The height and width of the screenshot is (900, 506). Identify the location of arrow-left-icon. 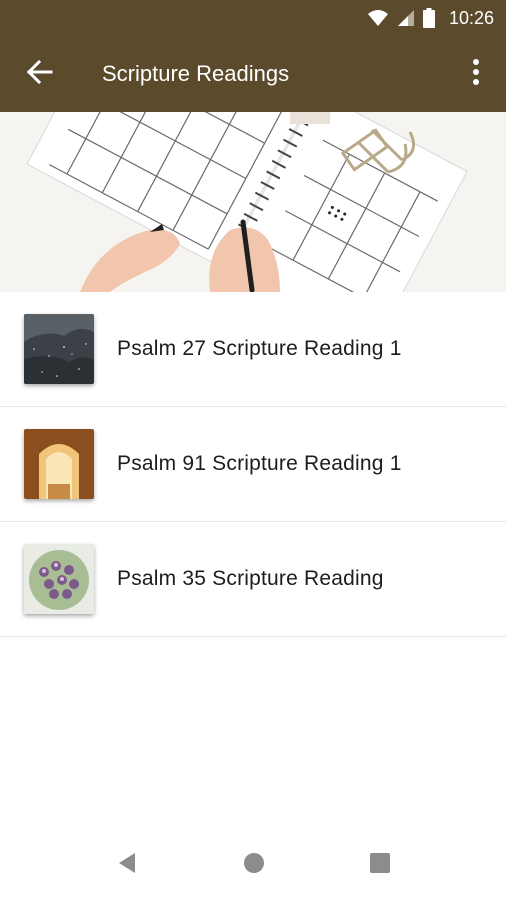
(39, 74).